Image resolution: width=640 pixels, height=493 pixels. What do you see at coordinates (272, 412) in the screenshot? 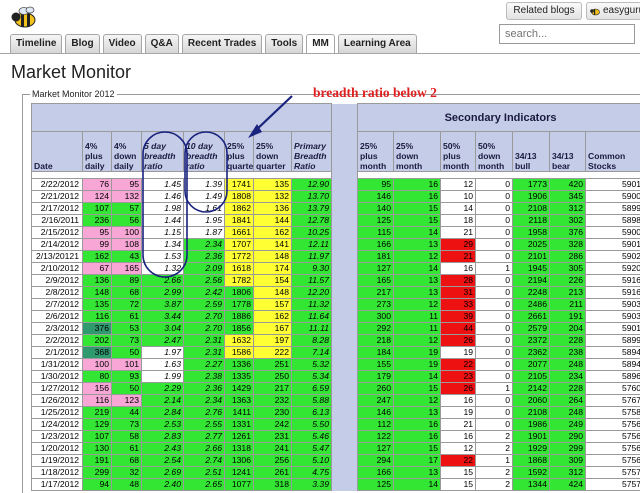
I see `cell-down-25pct-quarter: 230` at bounding box center [272, 412].